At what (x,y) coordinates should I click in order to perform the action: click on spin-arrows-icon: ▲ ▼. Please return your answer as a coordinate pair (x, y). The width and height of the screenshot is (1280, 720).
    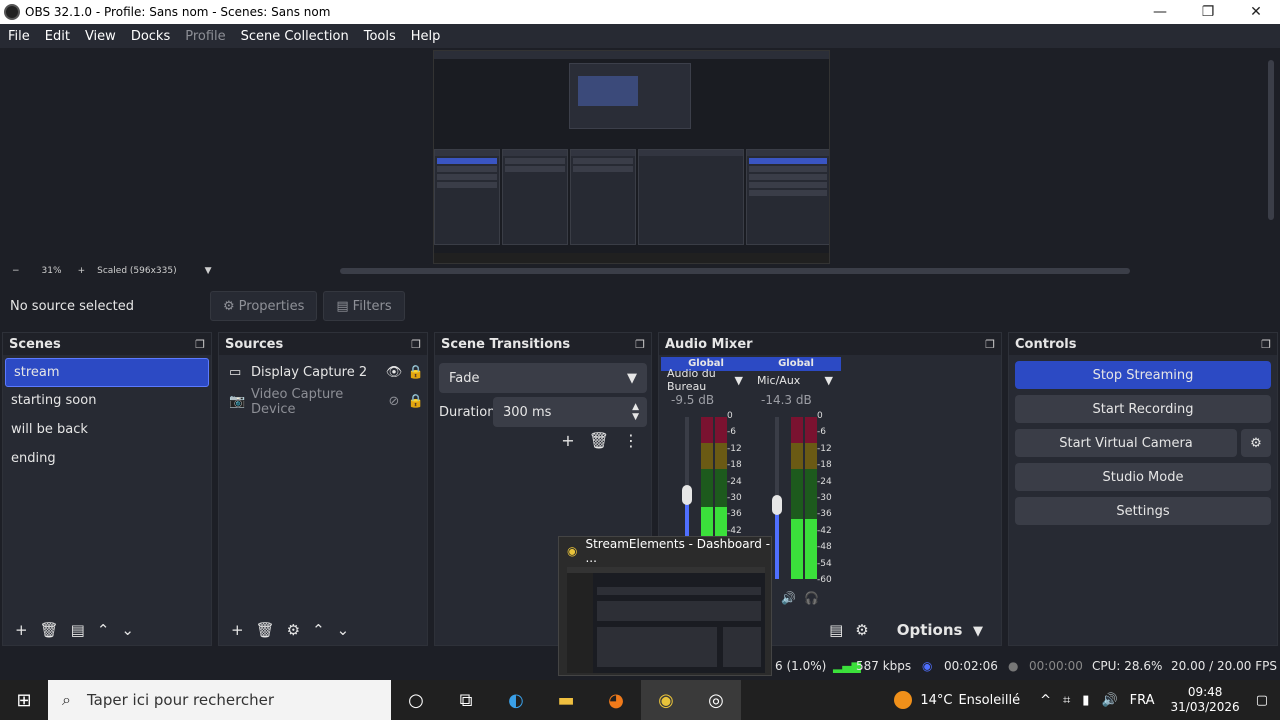
    Looking at the image, I should click on (635, 412).